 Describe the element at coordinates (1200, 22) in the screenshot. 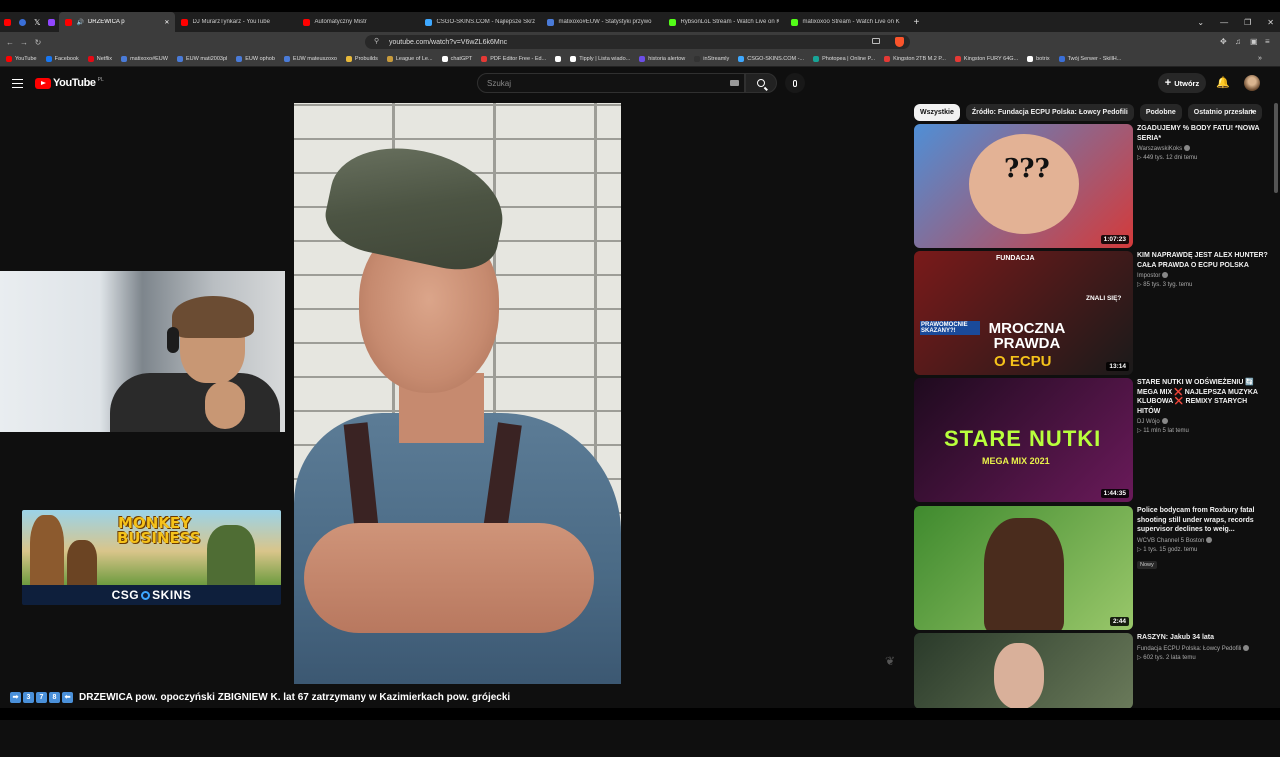

I see `tab-search-icon: ⌄` at that location.